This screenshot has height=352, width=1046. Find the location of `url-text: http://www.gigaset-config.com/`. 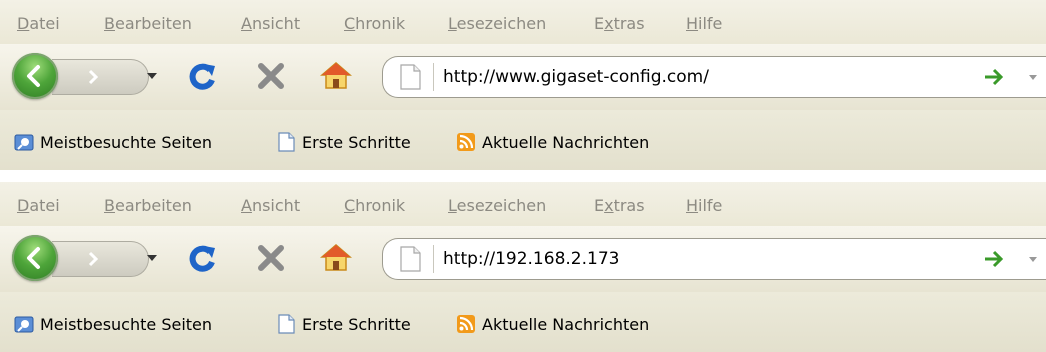

url-text: http://www.gigaset-config.com/ is located at coordinates (576, 77).